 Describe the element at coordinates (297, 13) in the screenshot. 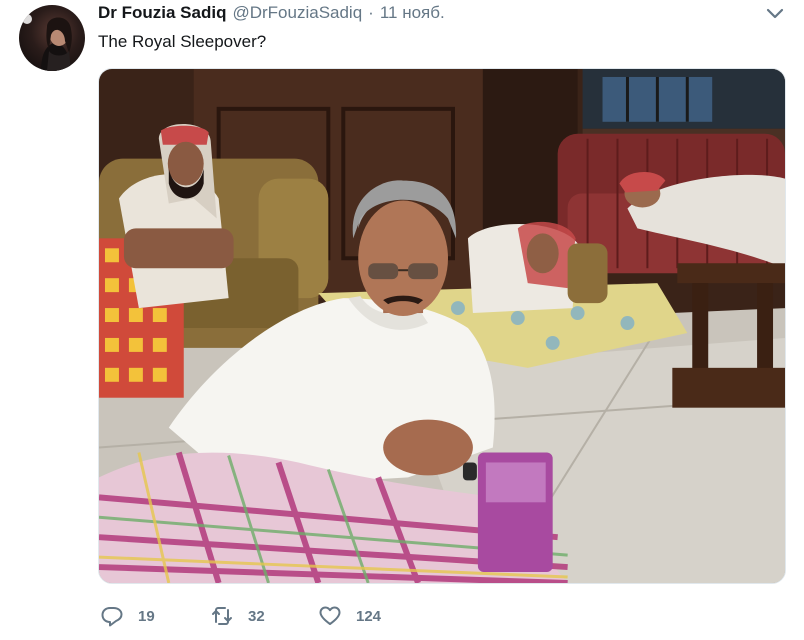

I see `author-handle: @DrFouziaSadiq` at that location.